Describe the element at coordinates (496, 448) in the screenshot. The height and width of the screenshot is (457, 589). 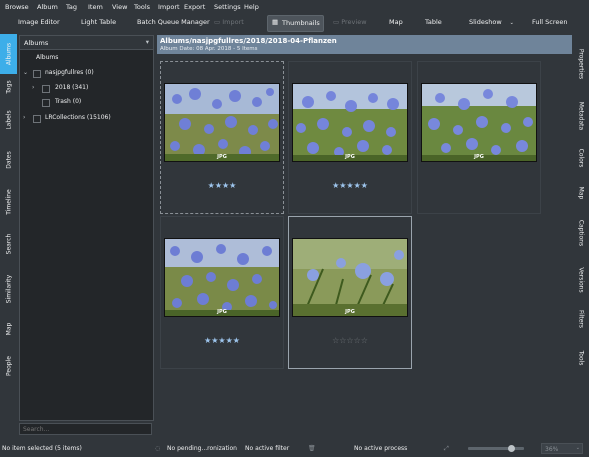
I see `zoom-slider` at that location.